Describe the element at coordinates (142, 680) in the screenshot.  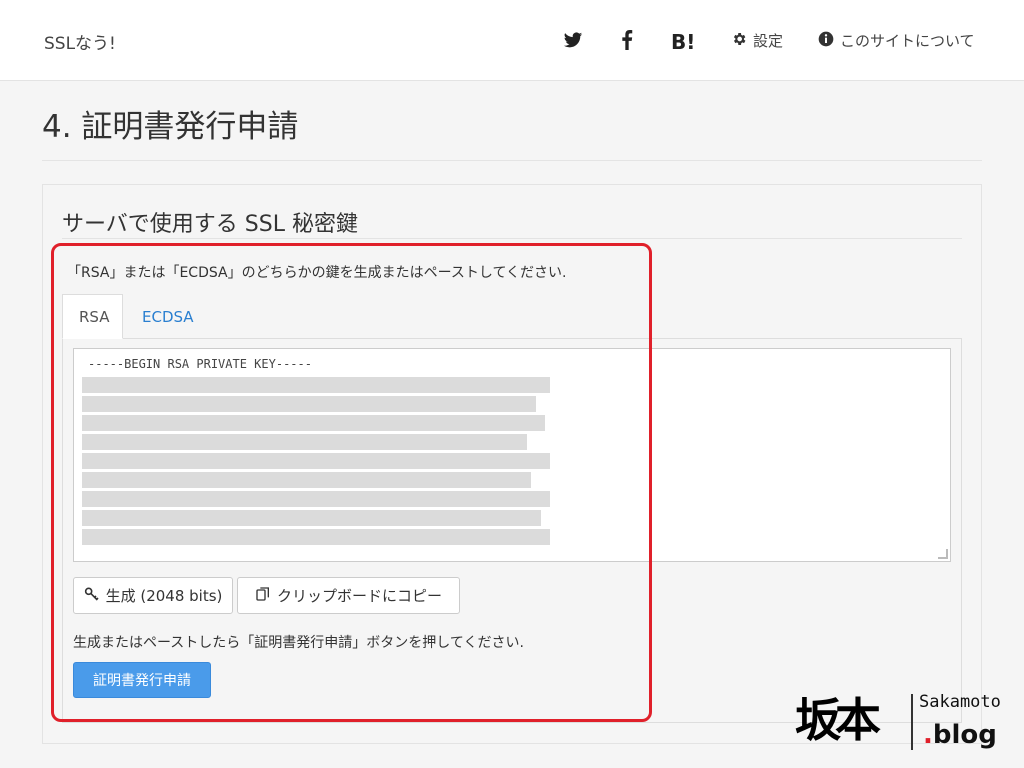
I see `submit-certificate-button: 証明書発行申請` at that location.